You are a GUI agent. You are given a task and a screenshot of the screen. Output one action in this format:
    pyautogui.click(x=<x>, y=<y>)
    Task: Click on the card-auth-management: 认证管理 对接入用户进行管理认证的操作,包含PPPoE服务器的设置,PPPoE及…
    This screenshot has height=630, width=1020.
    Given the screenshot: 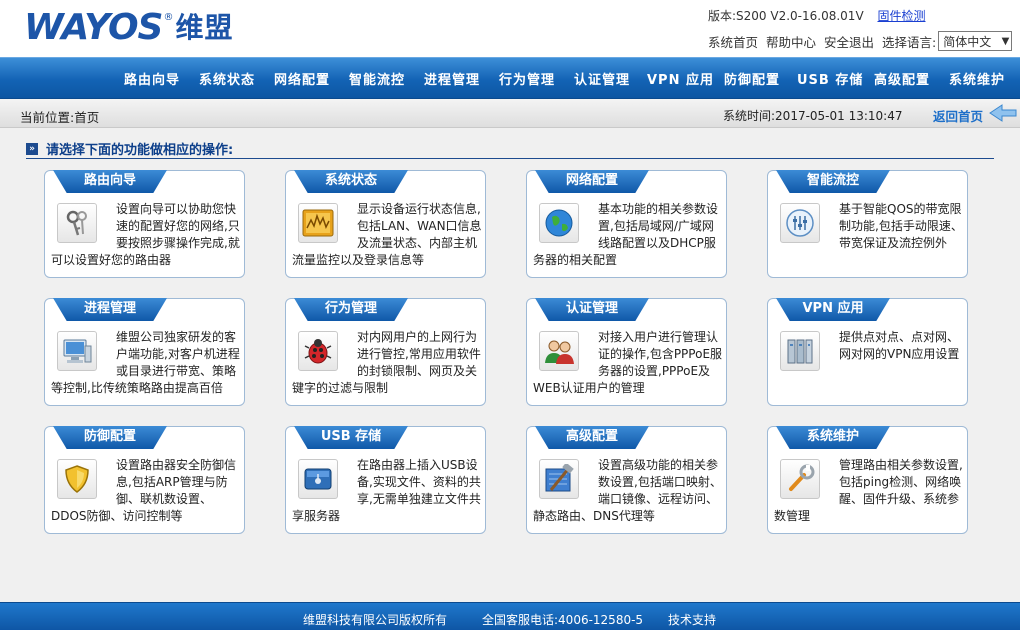 What is the action you would take?
    pyautogui.click(x=626, y=352)
    